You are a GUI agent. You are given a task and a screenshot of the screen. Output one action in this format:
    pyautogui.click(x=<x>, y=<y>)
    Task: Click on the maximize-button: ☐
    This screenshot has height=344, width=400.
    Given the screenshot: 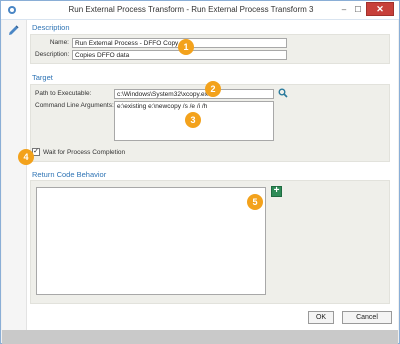 What is the action you would take?
    pyautogui.click(x=358, y=9)
    